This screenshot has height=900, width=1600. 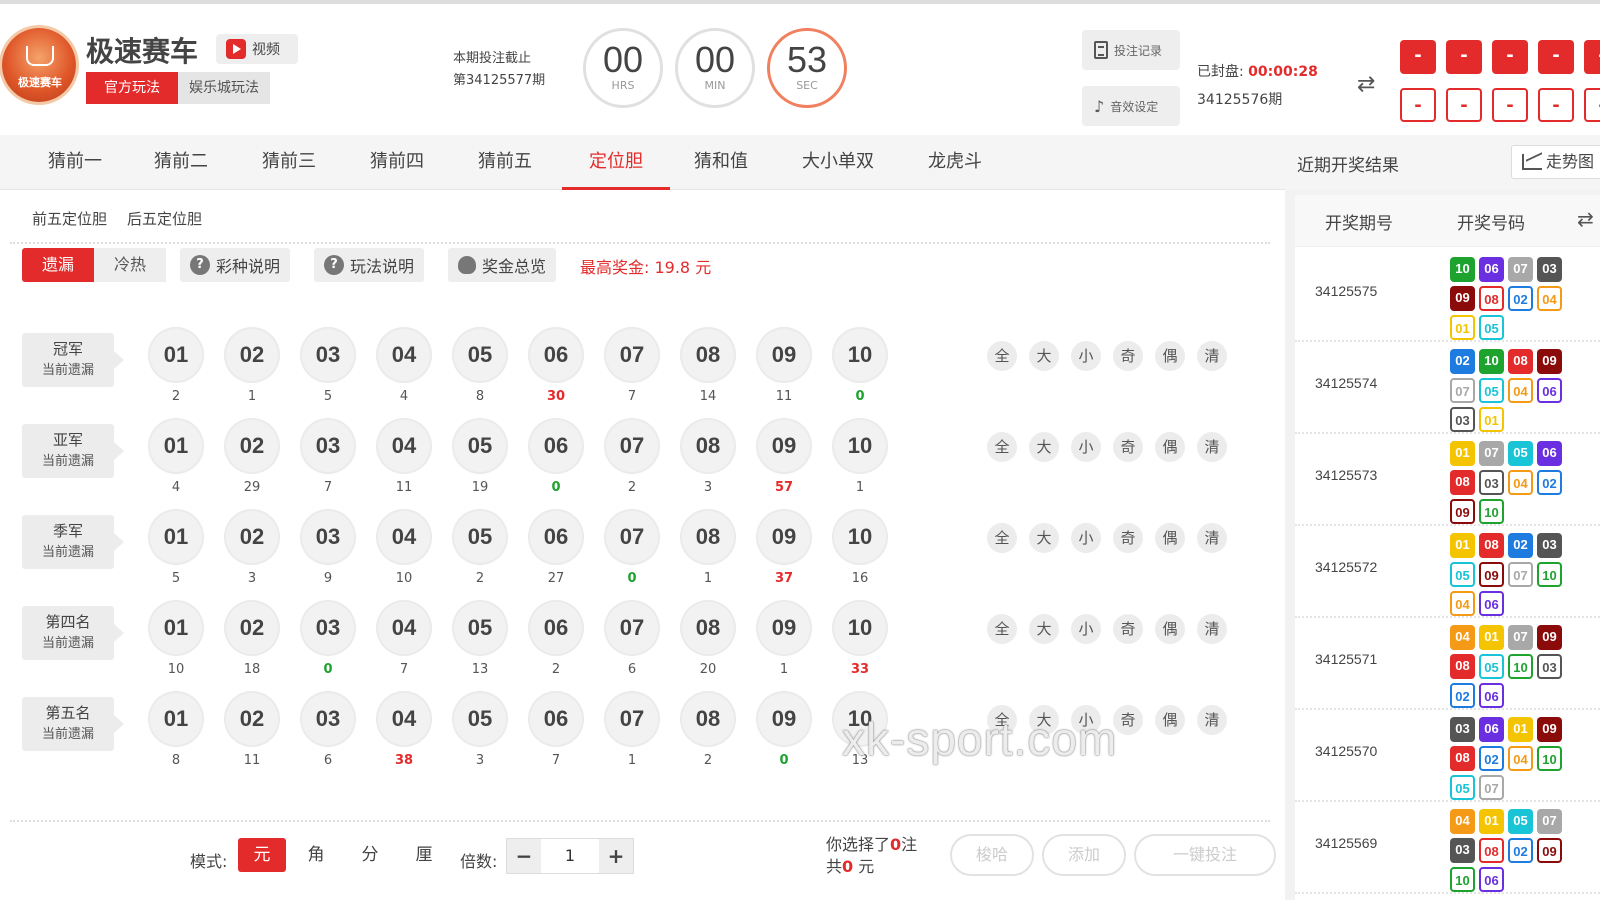 What do you see at coordinates (616, 162) in the screenshot?
I see `tab-position-bet: 定位胆` at bounding box center [616, 162].